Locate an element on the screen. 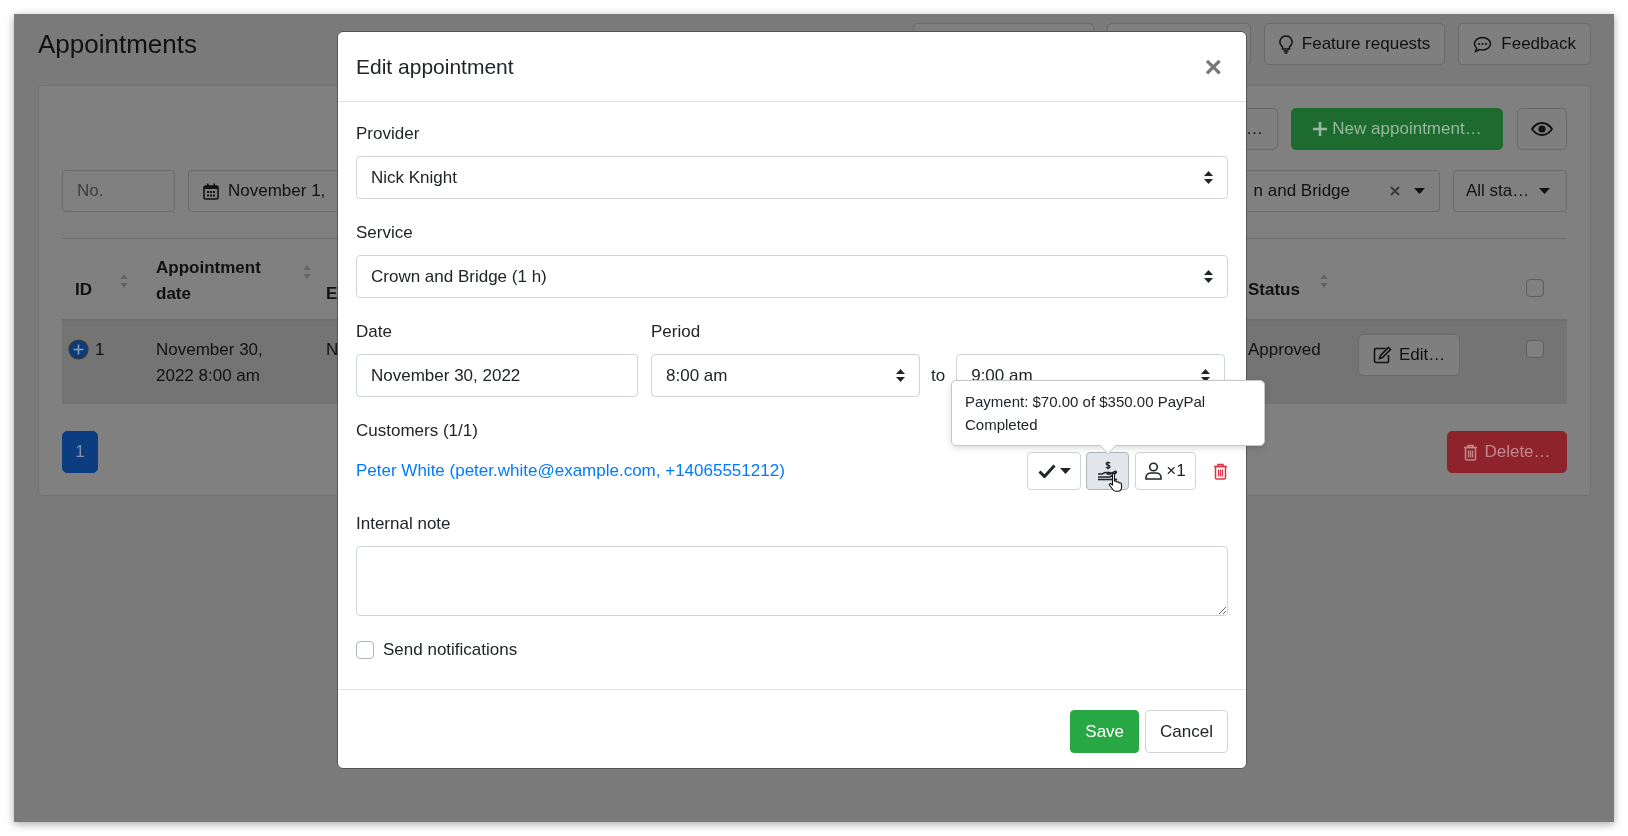  separator-label: to is located at coordinates (938, 375).